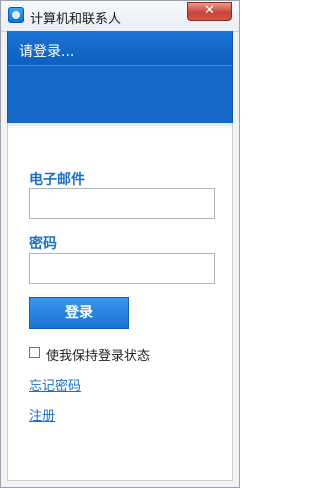 The height and width of the screenshot is (488, 320). Describe the element at coordinates (16, 15) in the screenshot. I see `teamviewer-icon` at that location.